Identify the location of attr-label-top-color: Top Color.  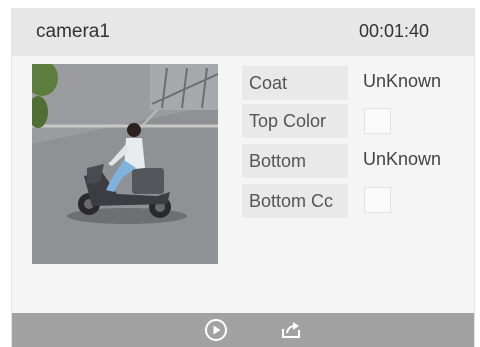
(295, 121).